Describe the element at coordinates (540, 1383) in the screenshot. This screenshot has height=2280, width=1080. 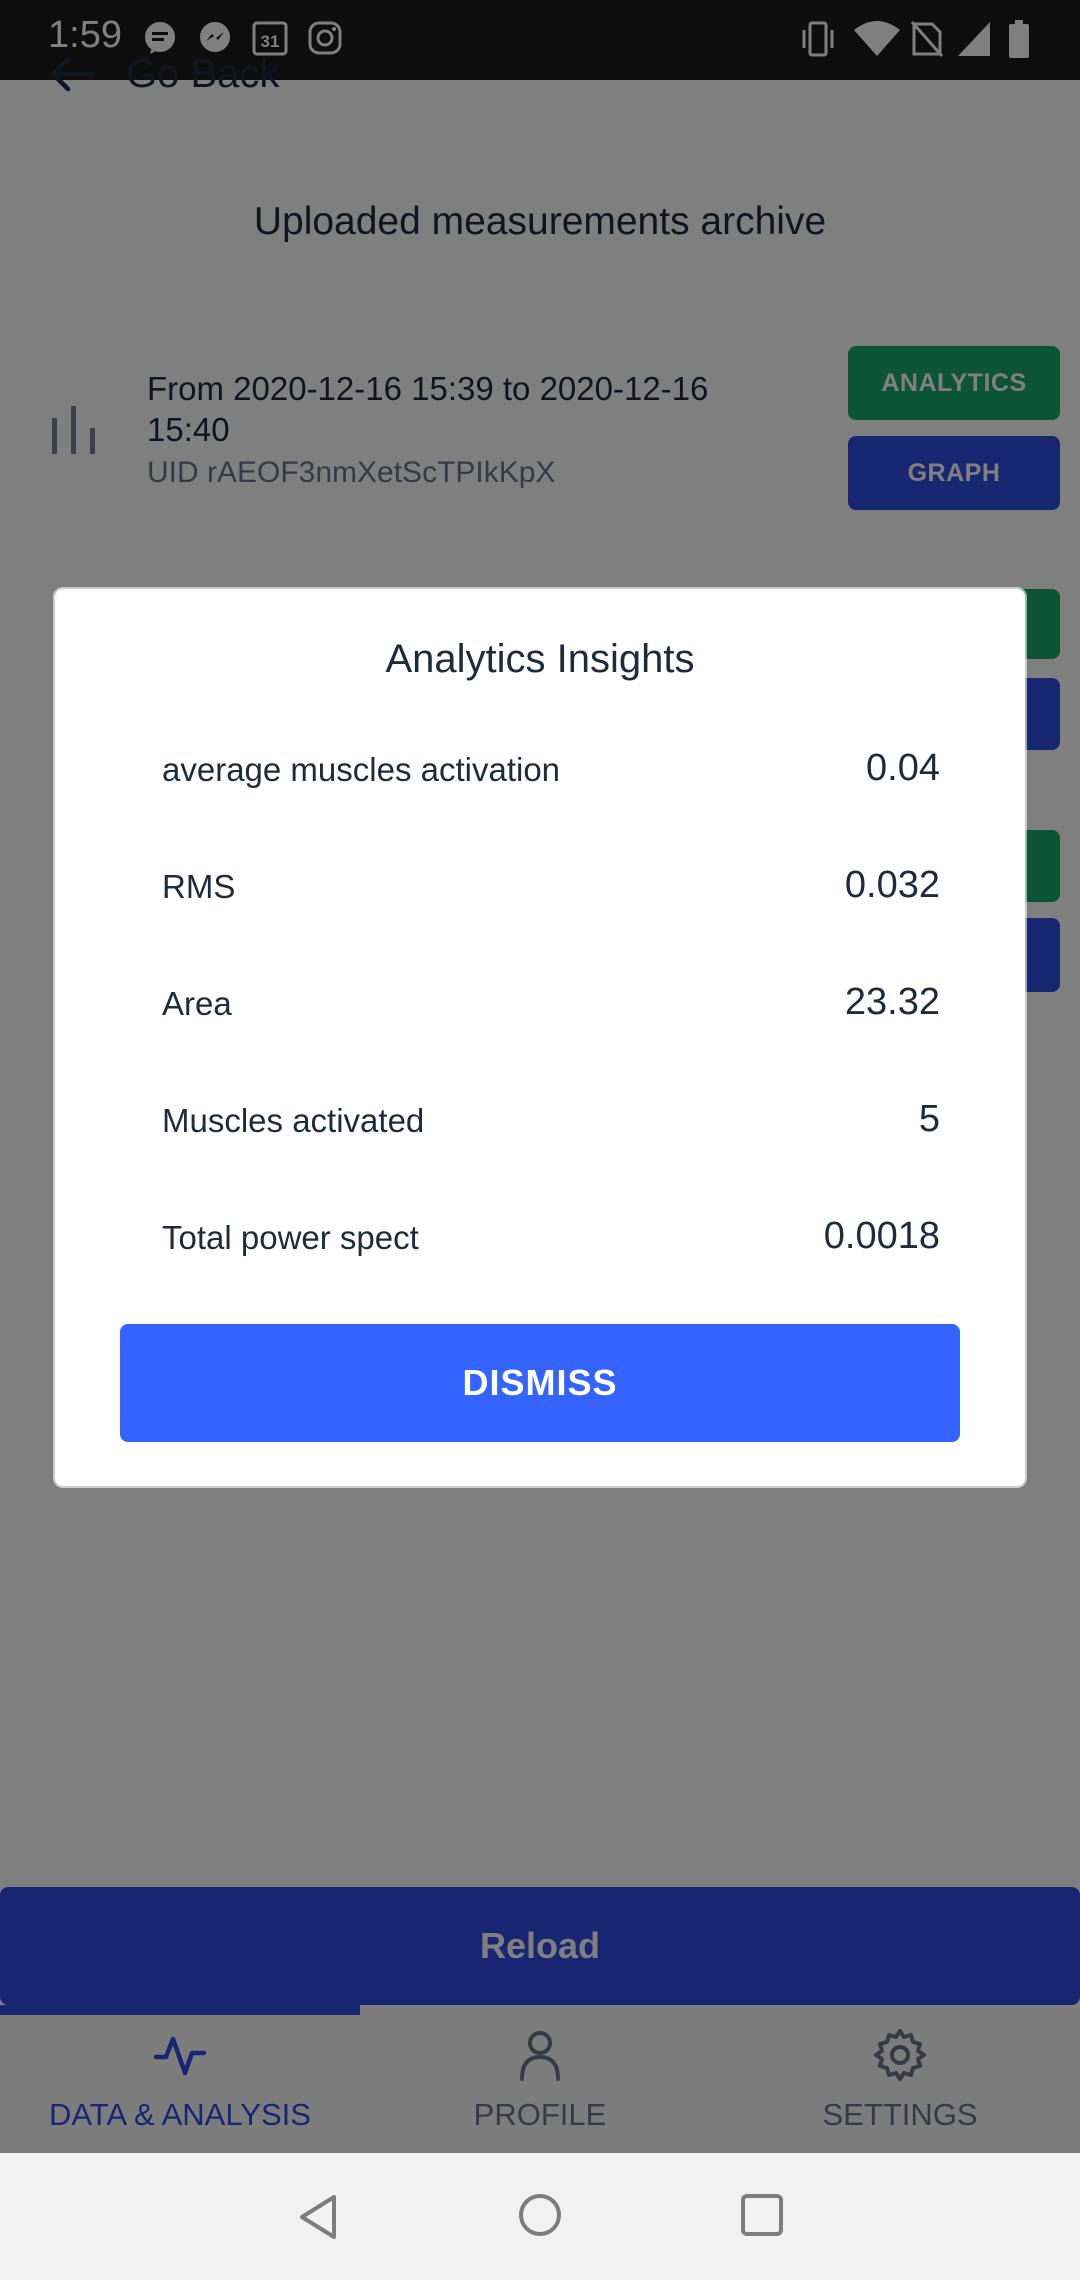
I see `dismiss-button: DISMISS` at that location.